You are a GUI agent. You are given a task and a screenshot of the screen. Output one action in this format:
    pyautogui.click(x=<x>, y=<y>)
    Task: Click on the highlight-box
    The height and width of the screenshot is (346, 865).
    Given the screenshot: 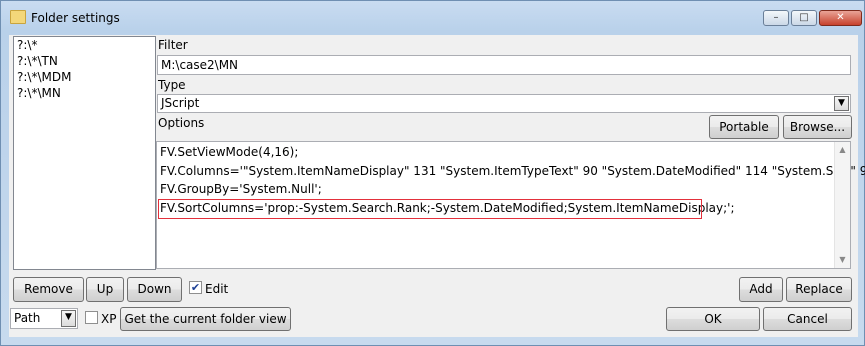 What is the action you would take?
    pyautogui.click(x=430, y=209)
    